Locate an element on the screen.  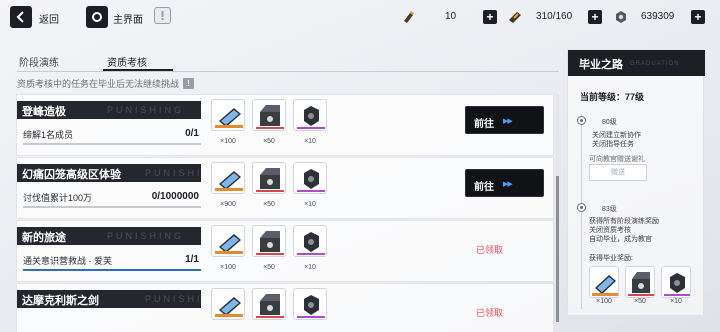
milestone-line: 获得所有阶段演练奖励 is located at coordinates (624, 221).